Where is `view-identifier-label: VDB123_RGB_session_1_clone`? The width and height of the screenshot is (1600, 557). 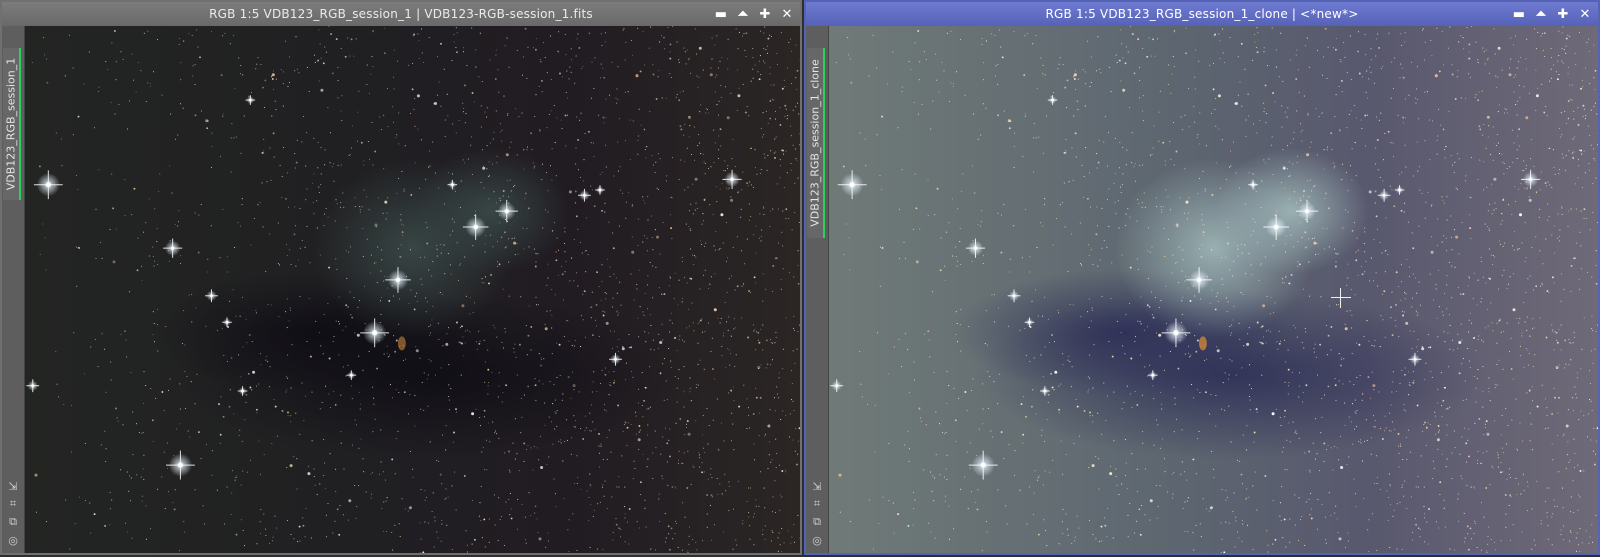
view-identifier-label: VDB123_RGB_session_1_clone is located at coordinates (815, 143).